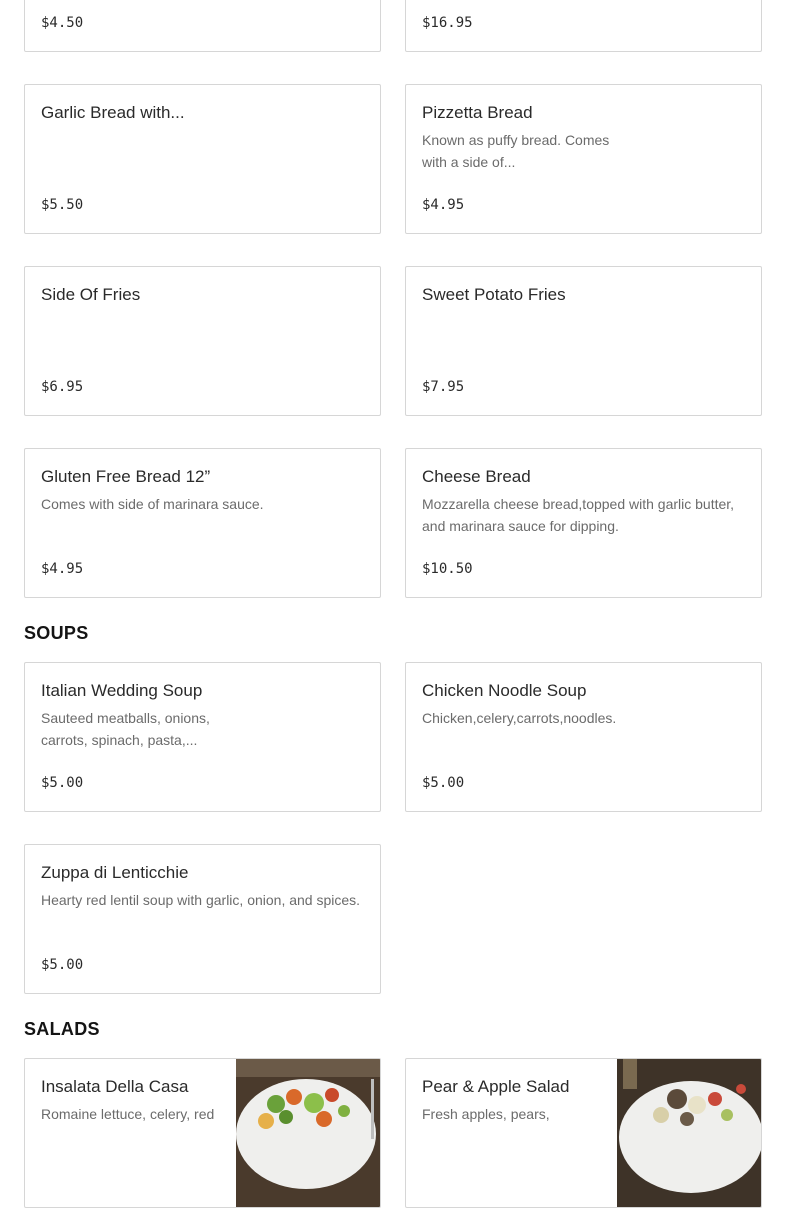 The image size is (785, 1208). What do you see at coordinates (56, 633) in the screenshot?
I see `section-heading-soups: SOUPS` at bounding box center [56, 633].